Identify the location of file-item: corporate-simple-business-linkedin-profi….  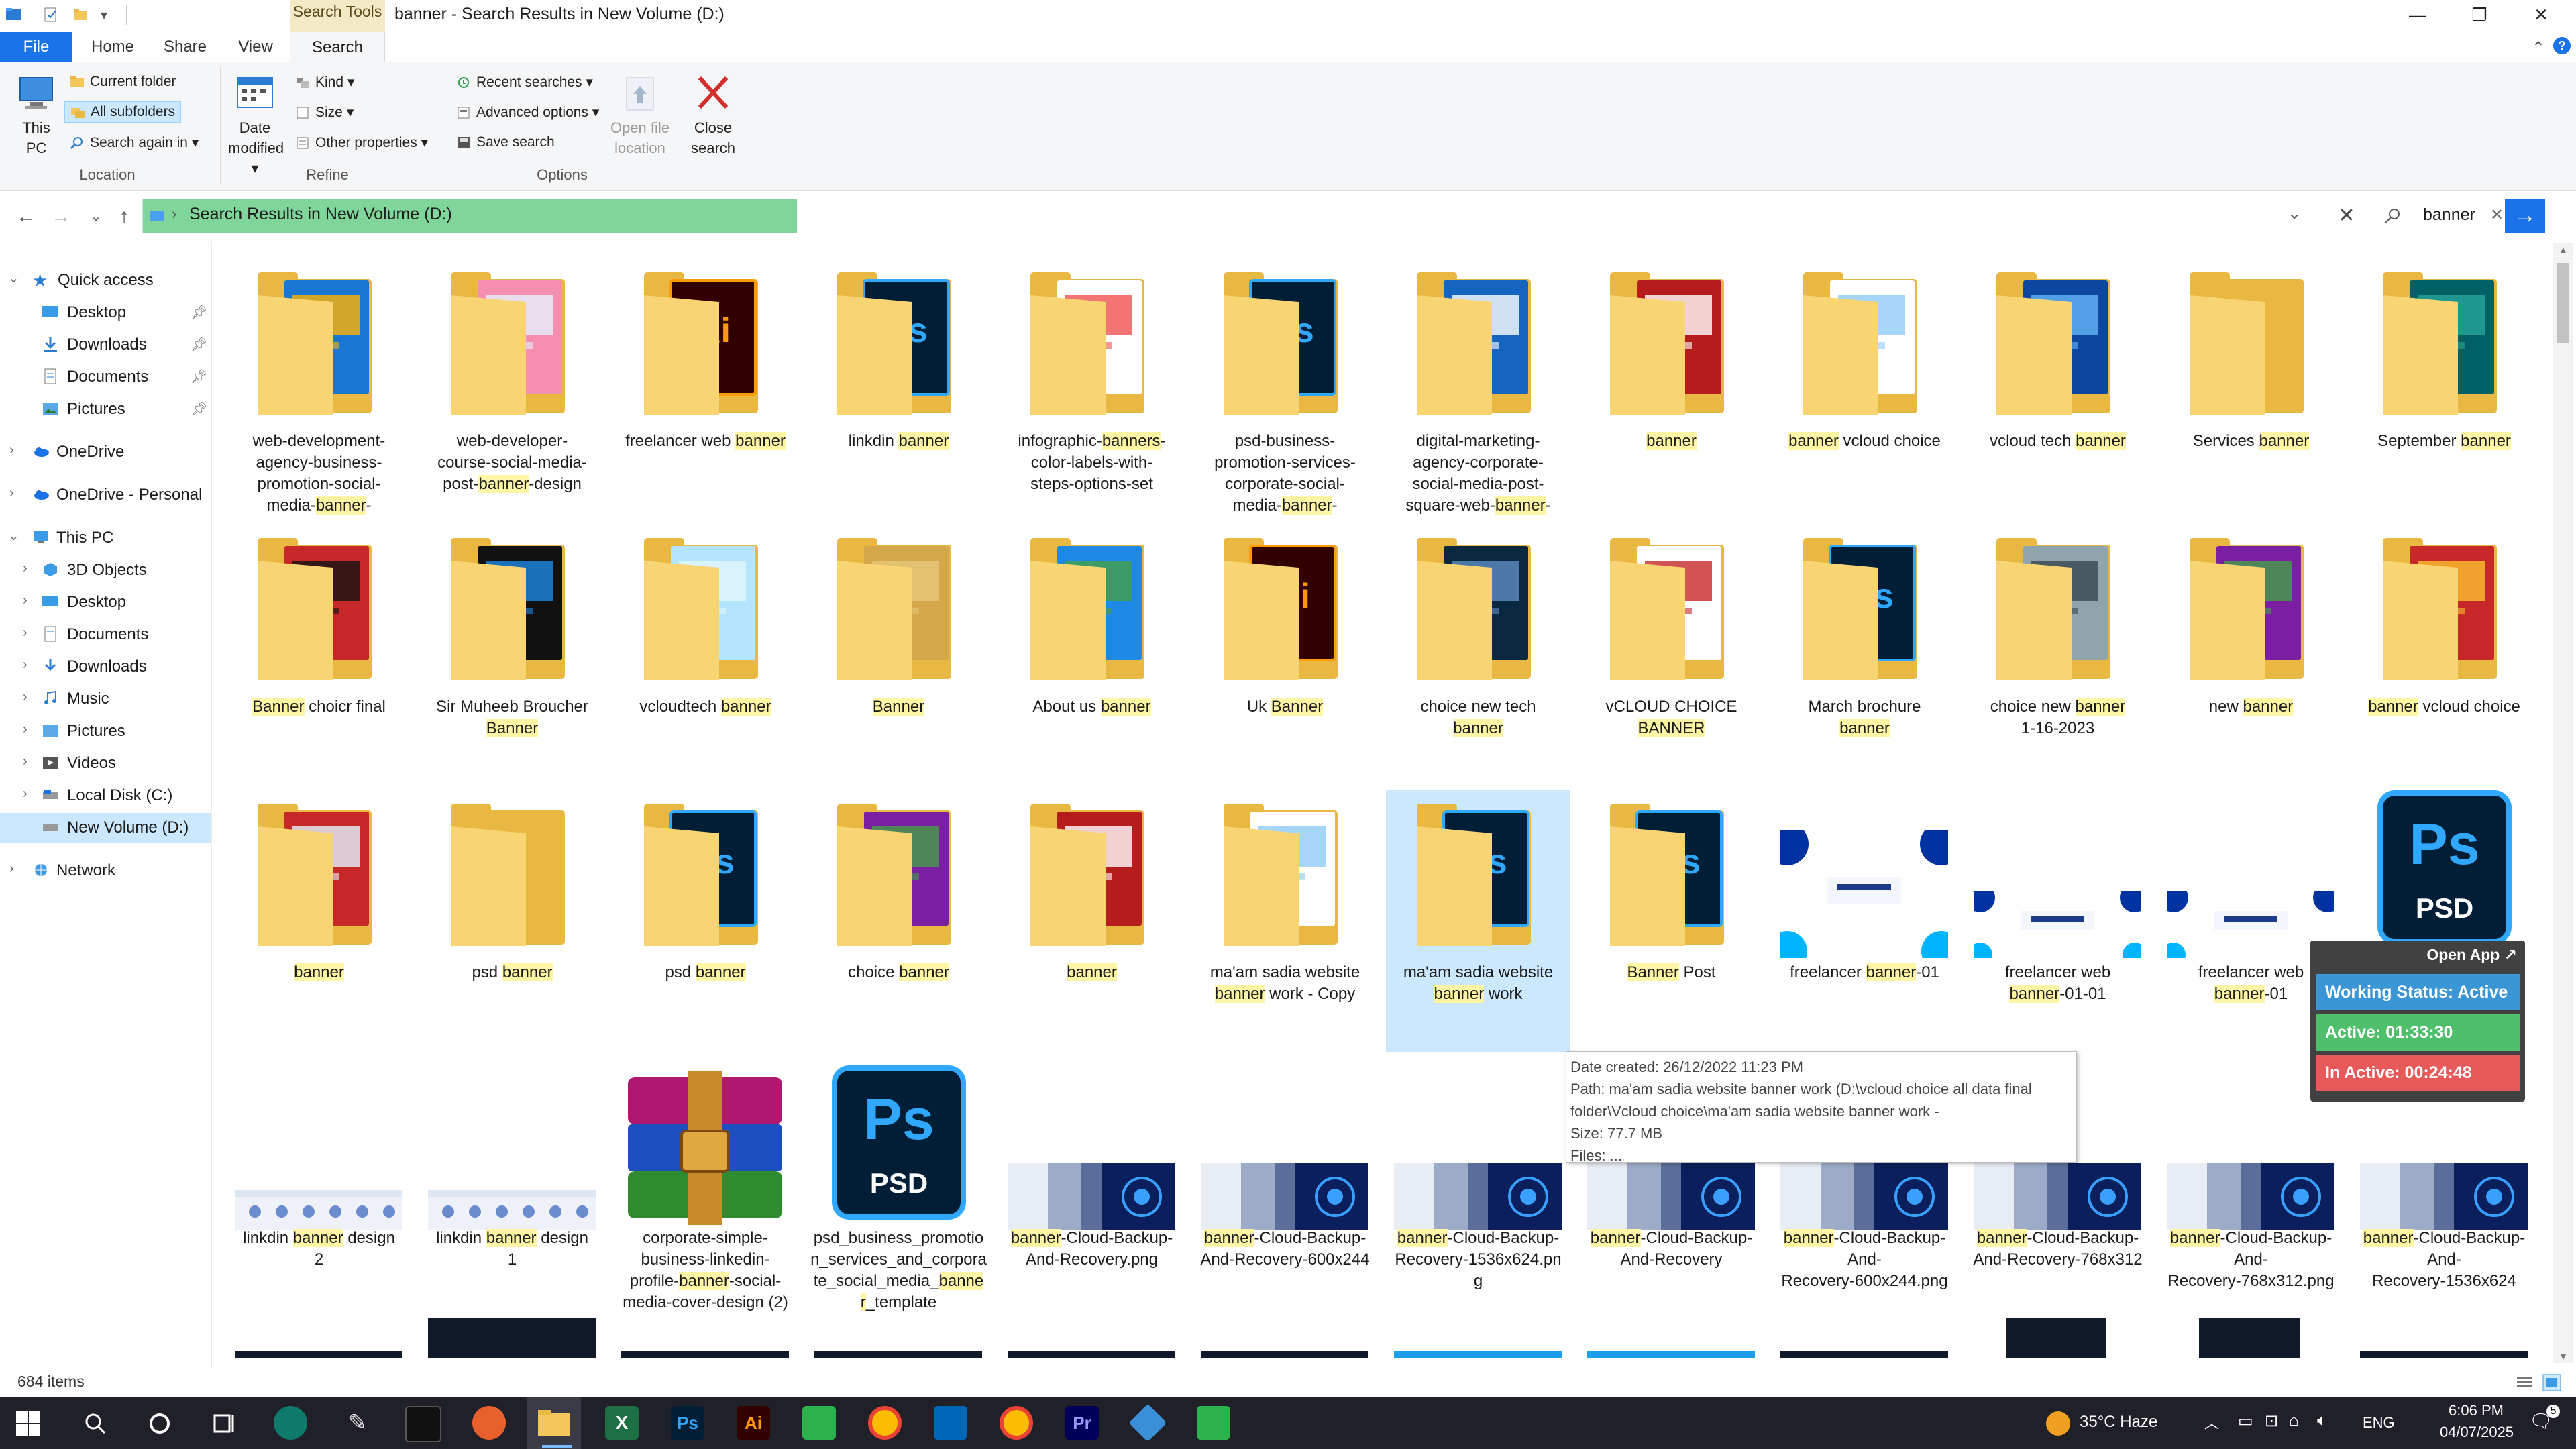
(705, 1187).